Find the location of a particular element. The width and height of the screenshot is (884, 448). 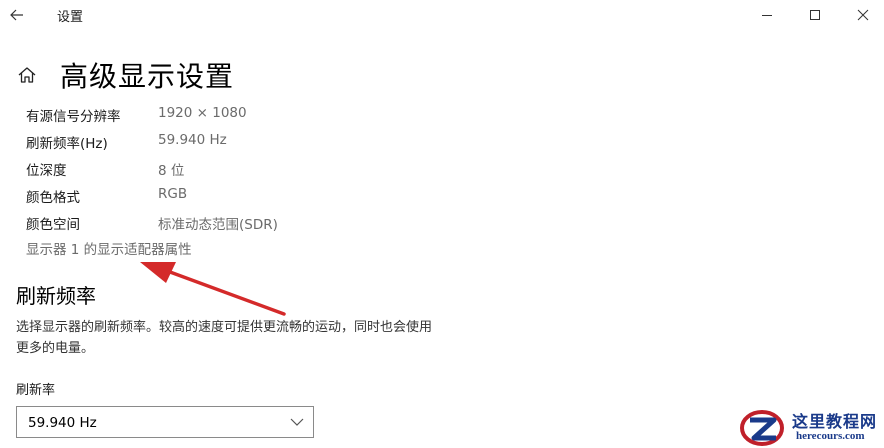

section-description: 选择显示器的刷新频率。较高的速度可提供更流畅的运动，同时也会使用 更多的电量。 is located at coordinates (266, 338).